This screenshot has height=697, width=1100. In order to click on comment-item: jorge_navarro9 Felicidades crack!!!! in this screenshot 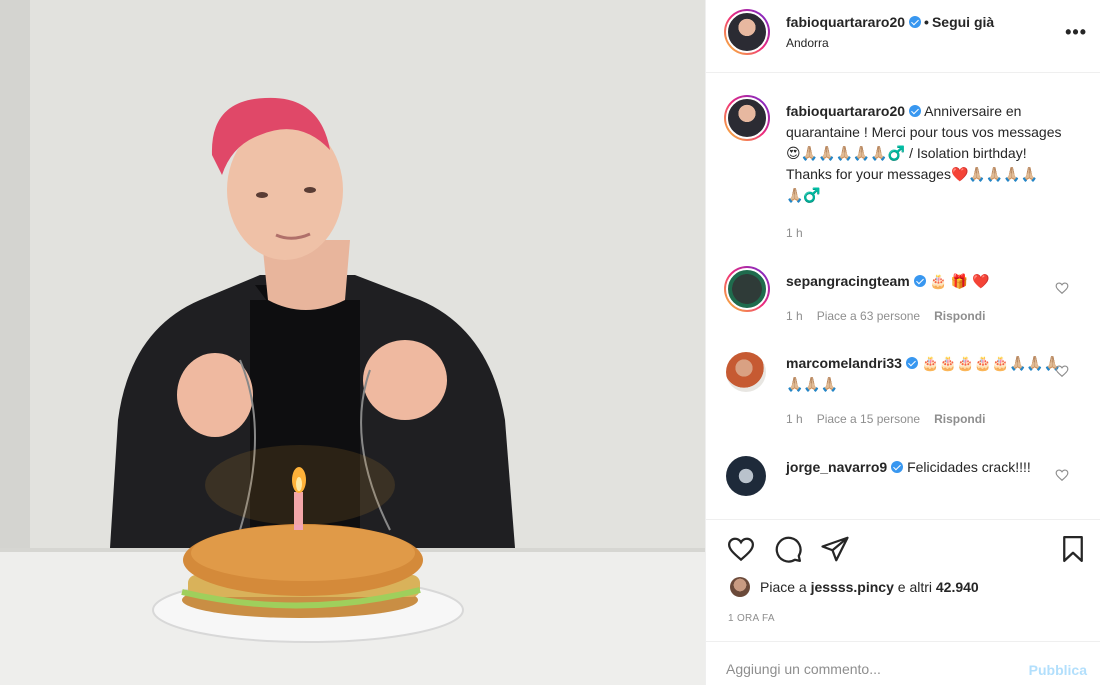, I will do `click(903, 484)`.